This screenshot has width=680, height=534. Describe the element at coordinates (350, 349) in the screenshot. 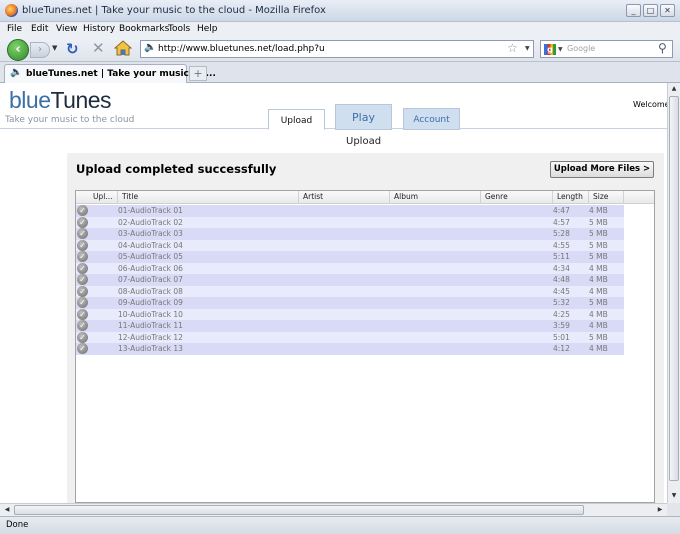

I see `table-row: ✓ 13-AudioTrack 13 4:12 4 MB` at that location.